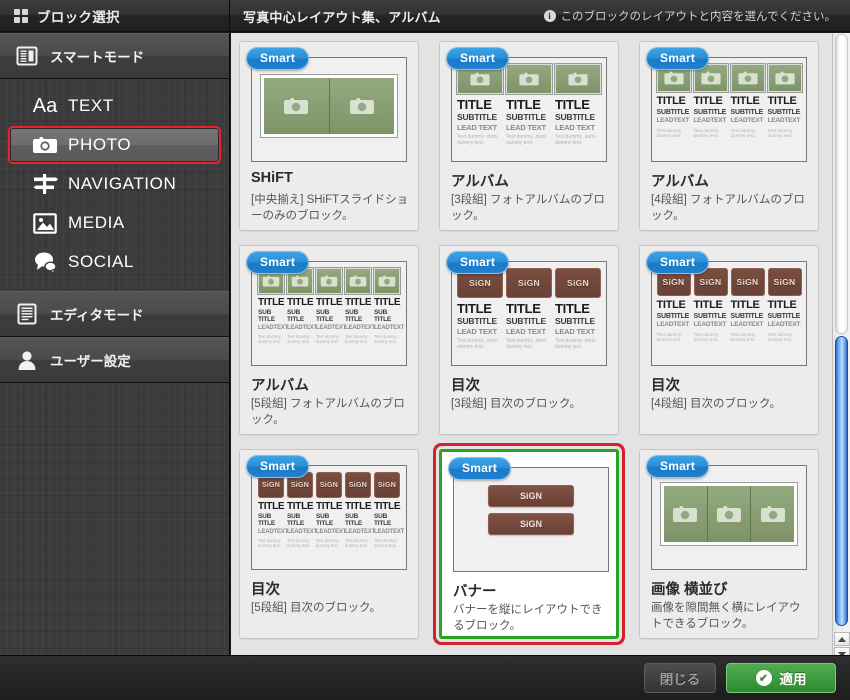 The width and height of the screenshot is (850, 700). I want to click on sidebar-section-user-settings: ユーザー設定, so click(114, 360).